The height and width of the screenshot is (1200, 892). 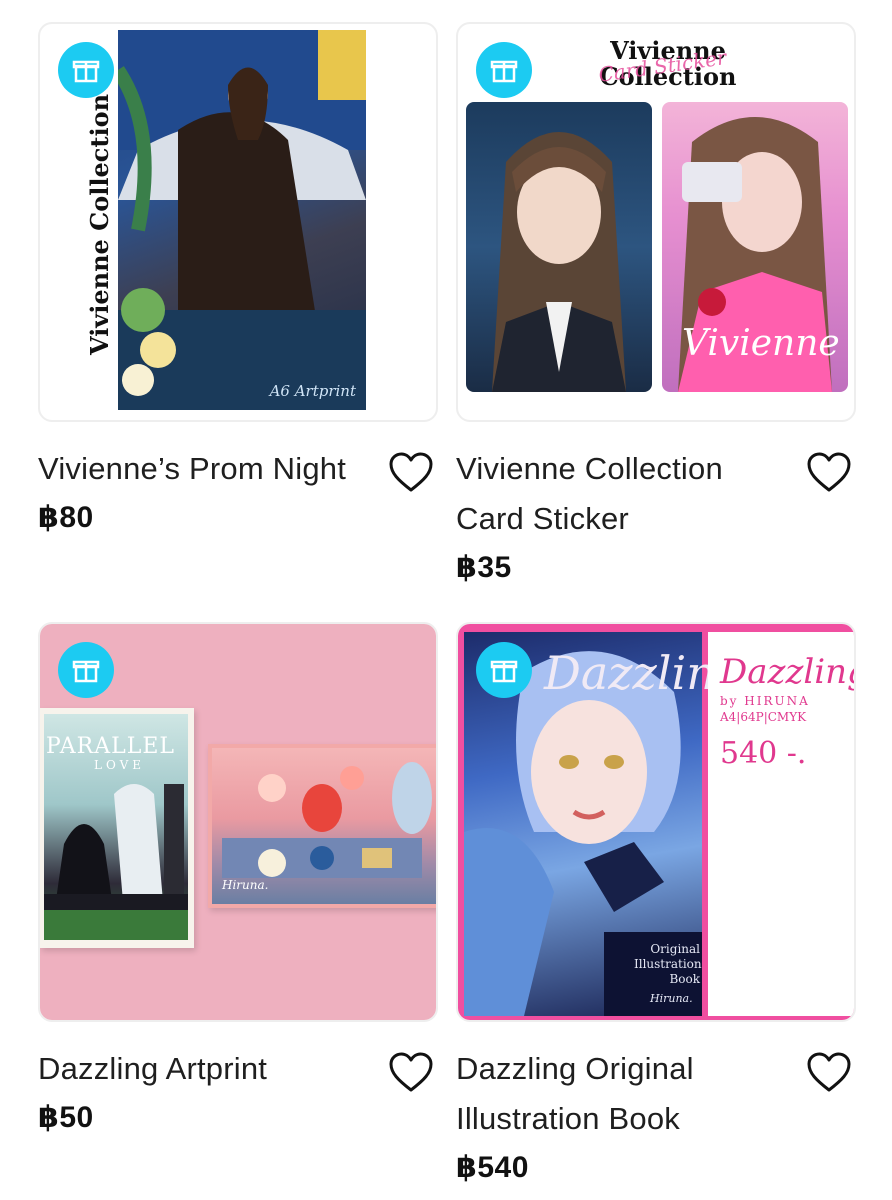 I want to click on book-cover-signature: Hiruna., so click(x=671, y=998).